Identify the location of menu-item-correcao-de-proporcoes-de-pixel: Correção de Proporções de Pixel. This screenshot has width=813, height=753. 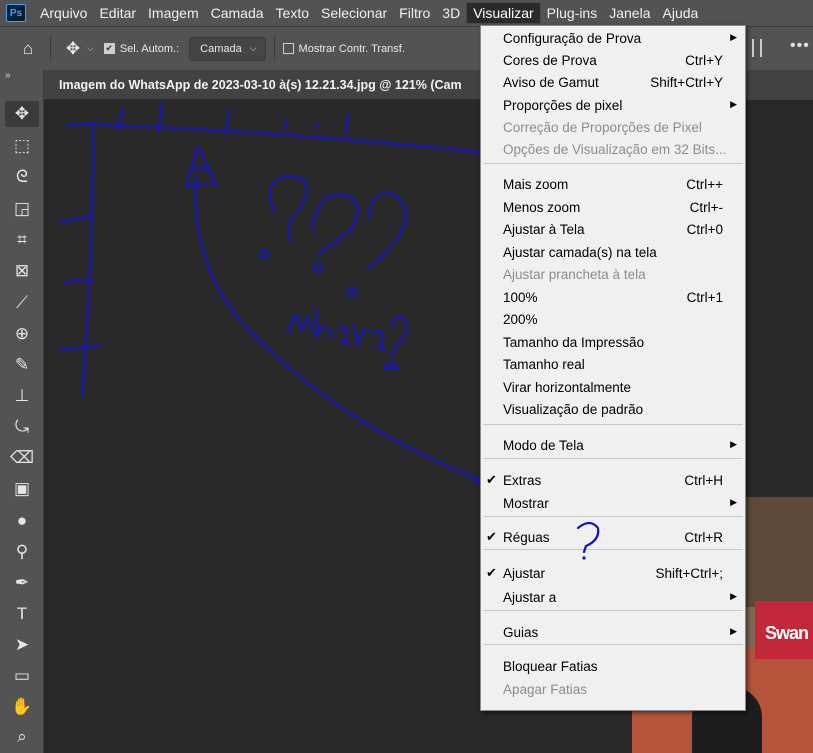
(613, 128).